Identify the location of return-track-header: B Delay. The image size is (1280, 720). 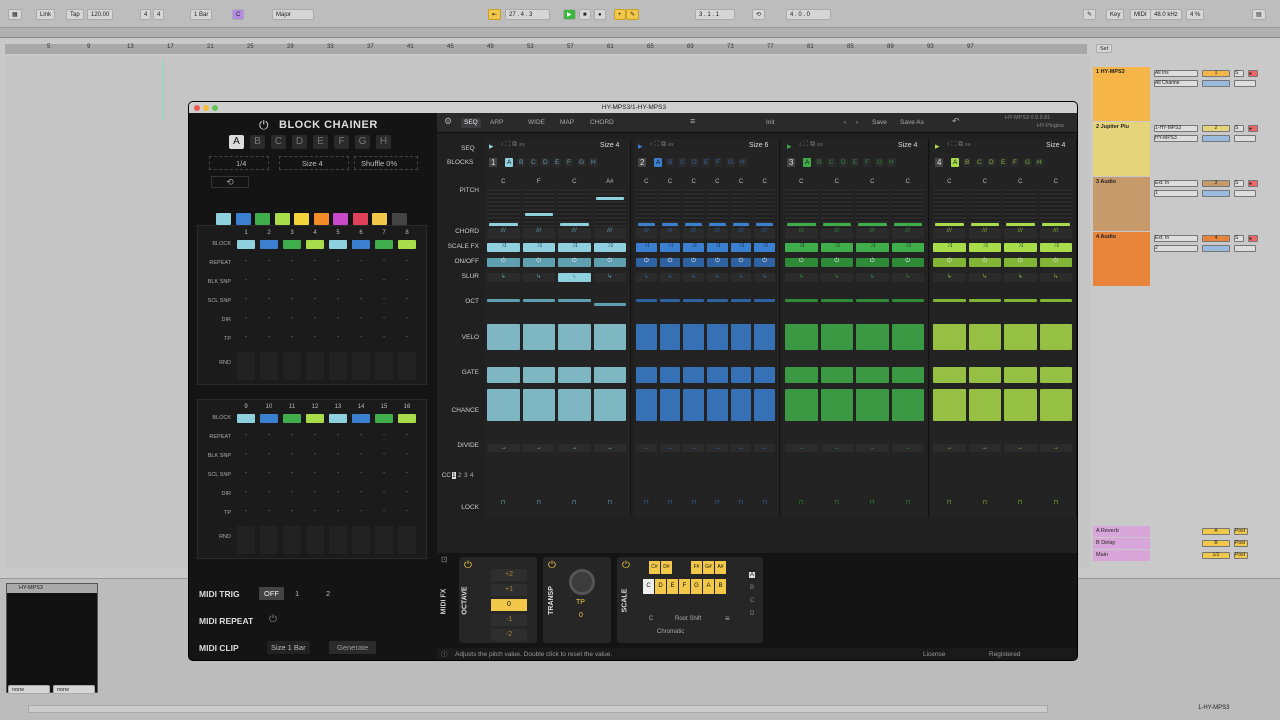
(1121, 543).